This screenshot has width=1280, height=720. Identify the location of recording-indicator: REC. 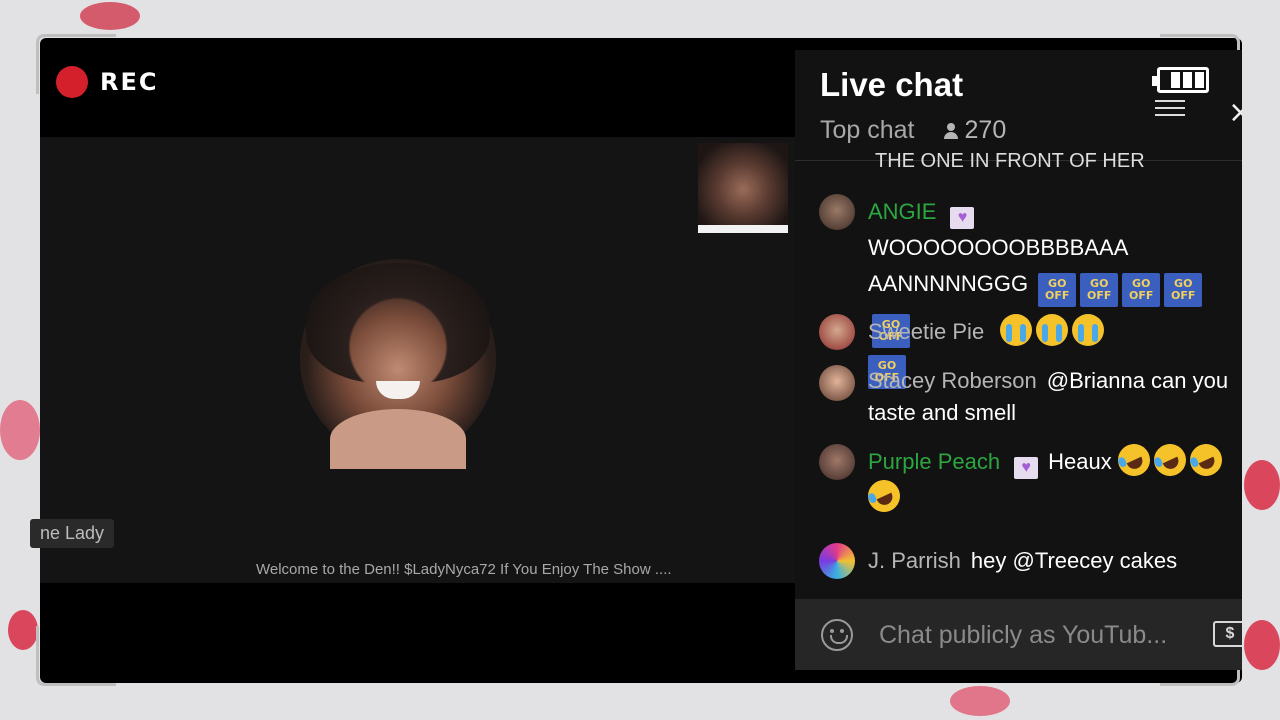
(107, 82).